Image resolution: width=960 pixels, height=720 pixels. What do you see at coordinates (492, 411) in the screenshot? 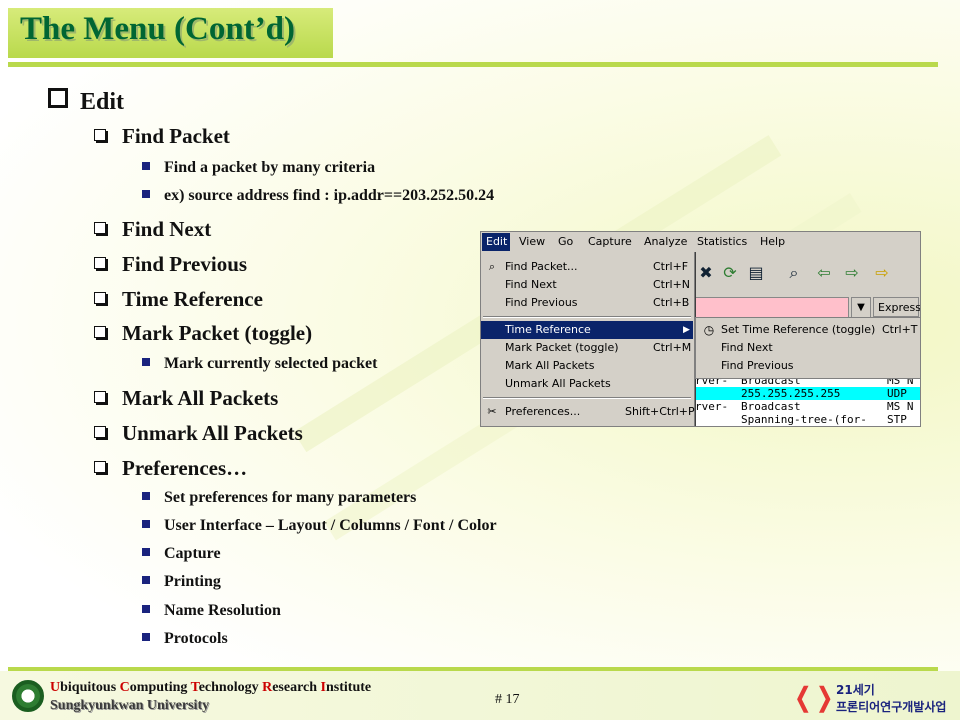
I see `preferences-icon: ✂` at bounding box center [492, 411].